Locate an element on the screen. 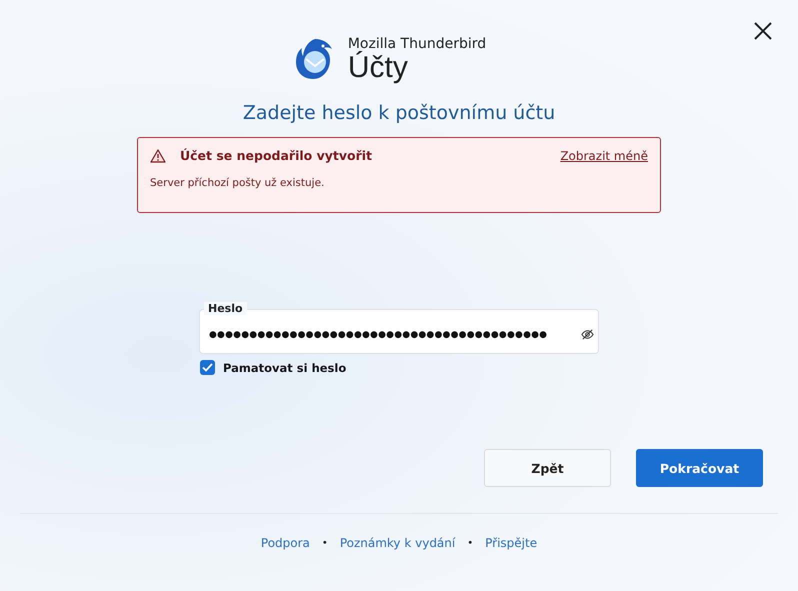 The height and width of the screenshot is (591, 798). warning-icon is located at coordinates (158, 155).